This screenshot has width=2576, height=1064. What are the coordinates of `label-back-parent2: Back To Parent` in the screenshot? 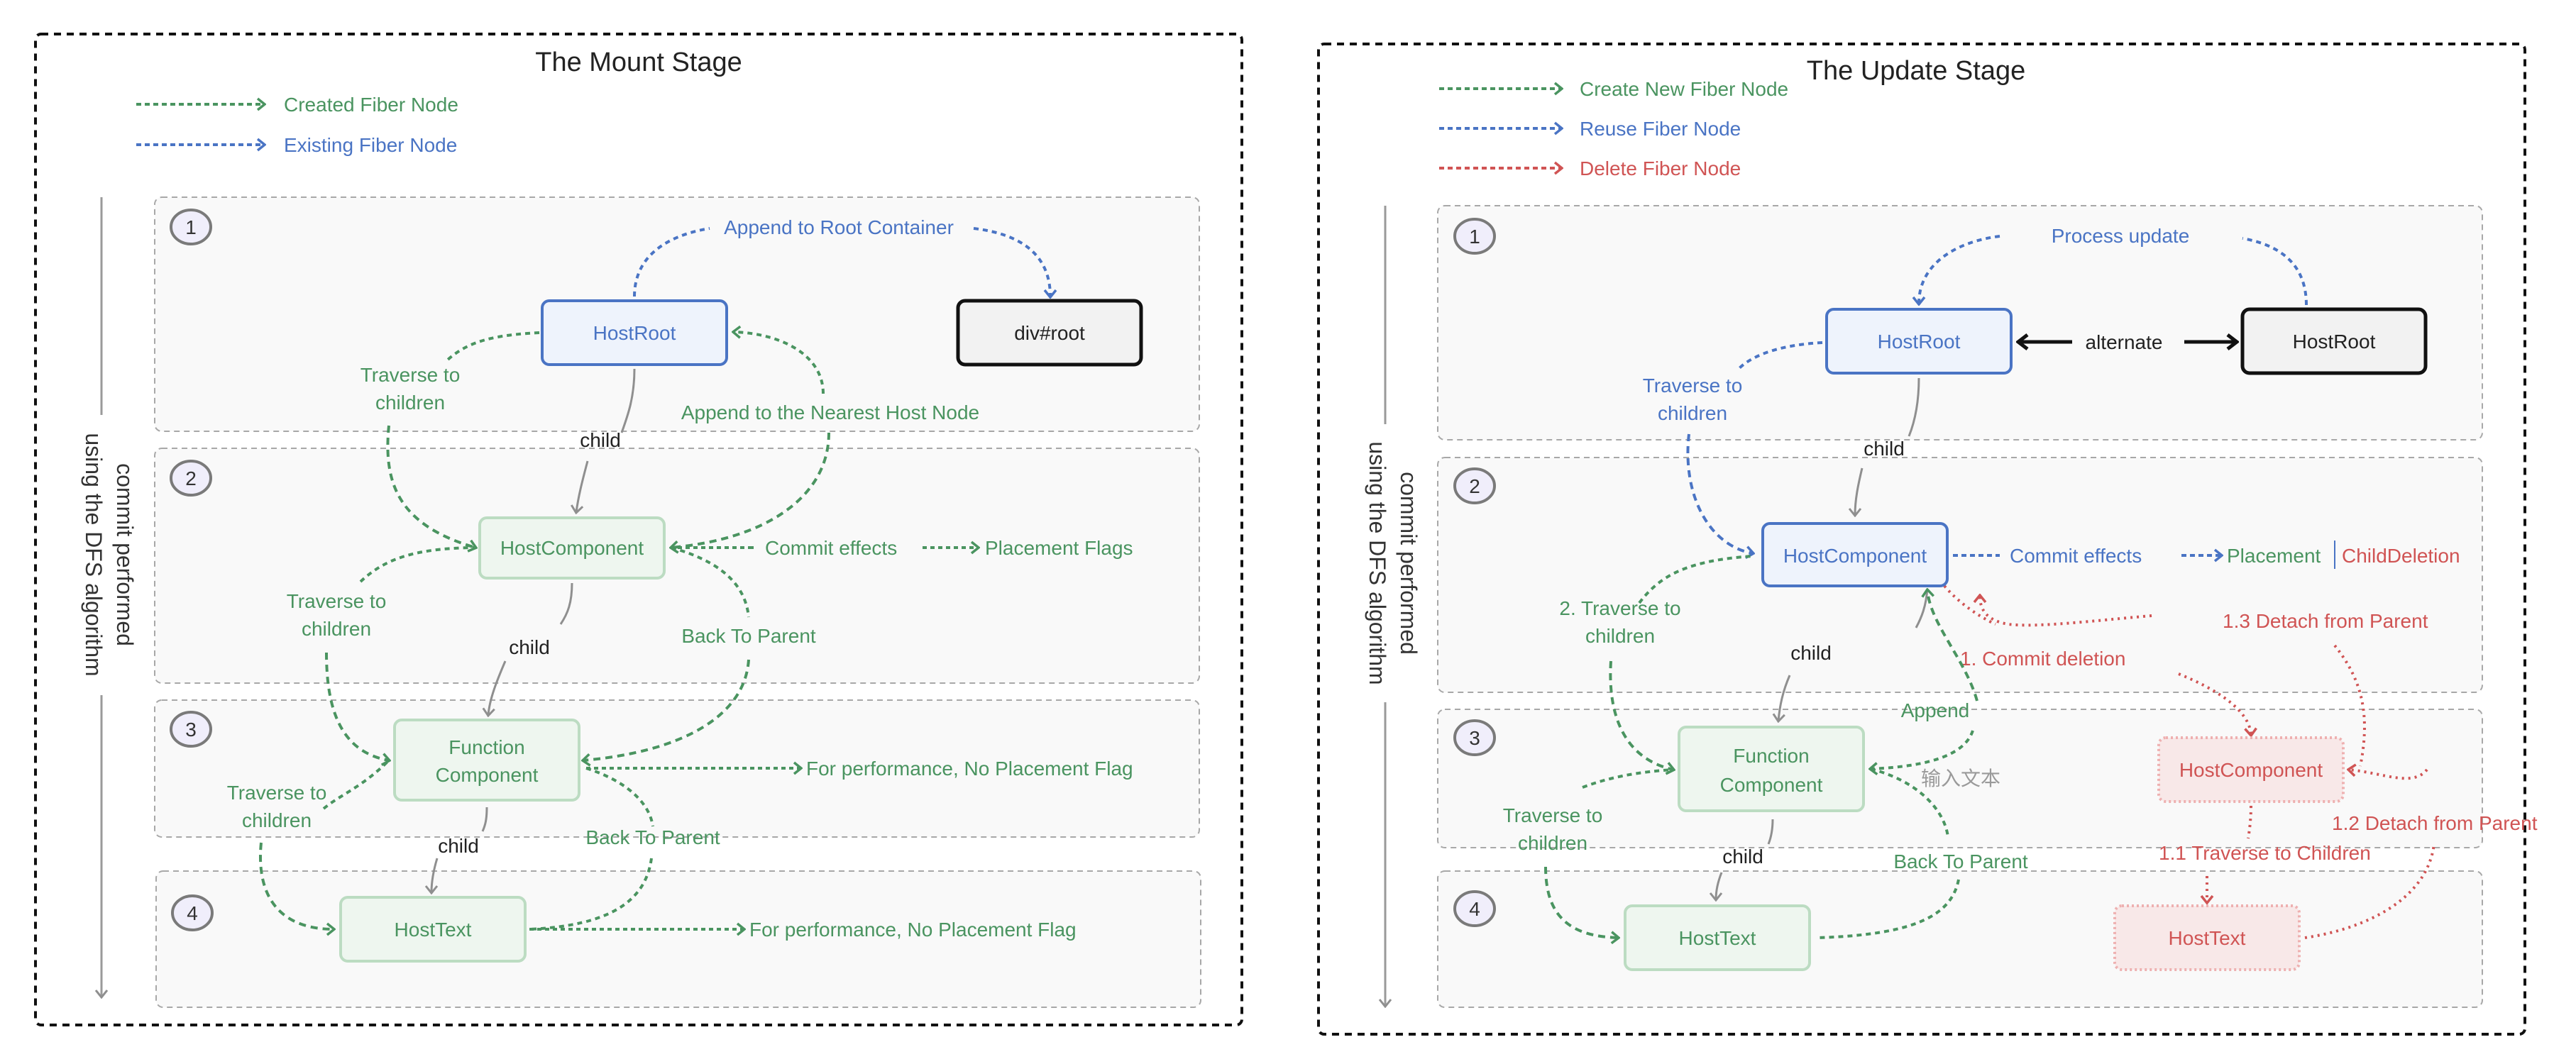 It's located at (652, 837).